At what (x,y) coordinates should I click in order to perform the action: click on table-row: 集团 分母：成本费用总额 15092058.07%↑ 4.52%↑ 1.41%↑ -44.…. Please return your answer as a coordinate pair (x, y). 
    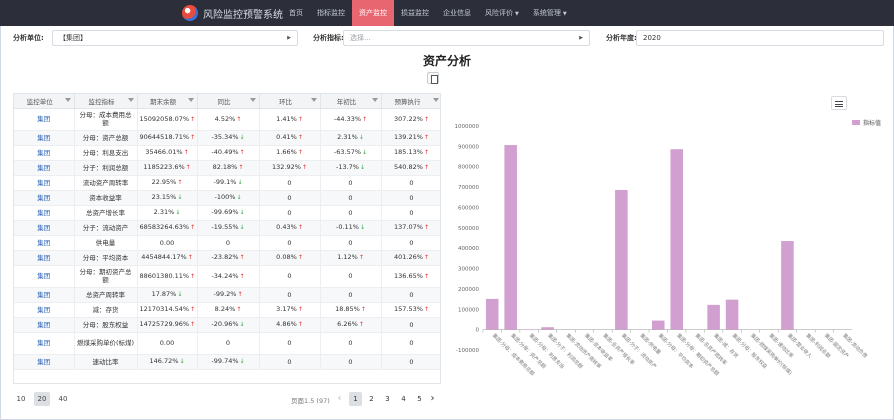
    Looking at the image, I should click on (227, 119).